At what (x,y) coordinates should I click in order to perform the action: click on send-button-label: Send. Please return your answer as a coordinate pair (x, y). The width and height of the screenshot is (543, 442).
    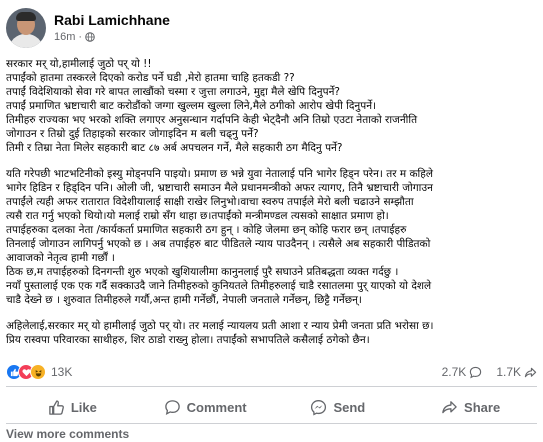
    Looking at the image, I should click on (349, 407).